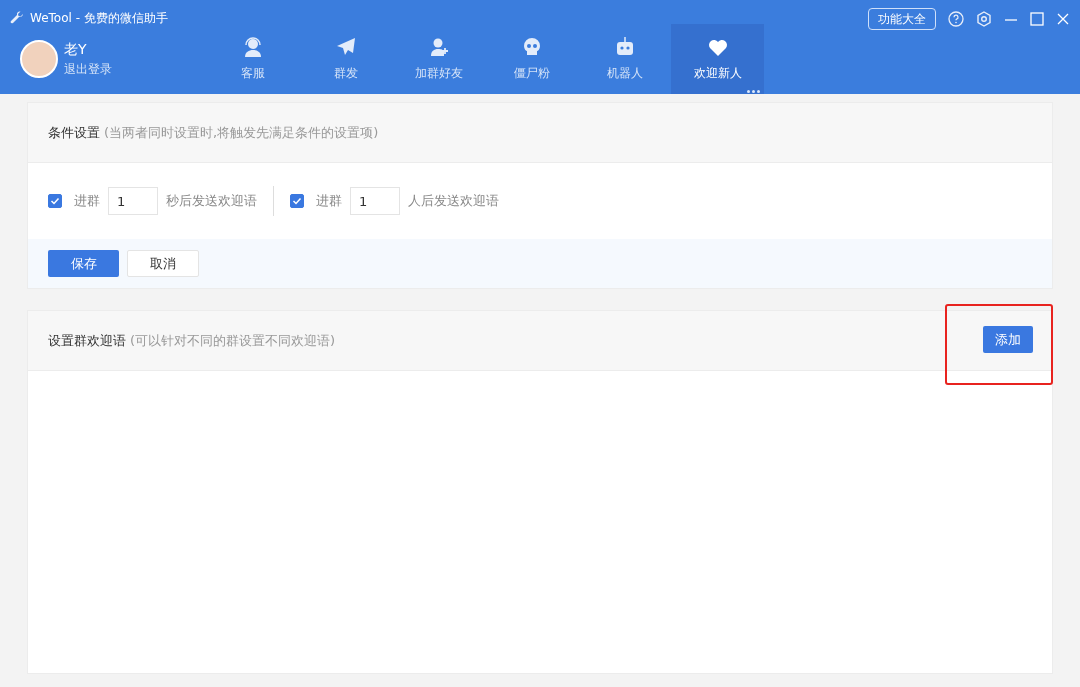 The image size is (1080, 687). What do you see at coordinates (753, 91) in the screenshot?
I see `more-icon` at bounding box center [753, 91].